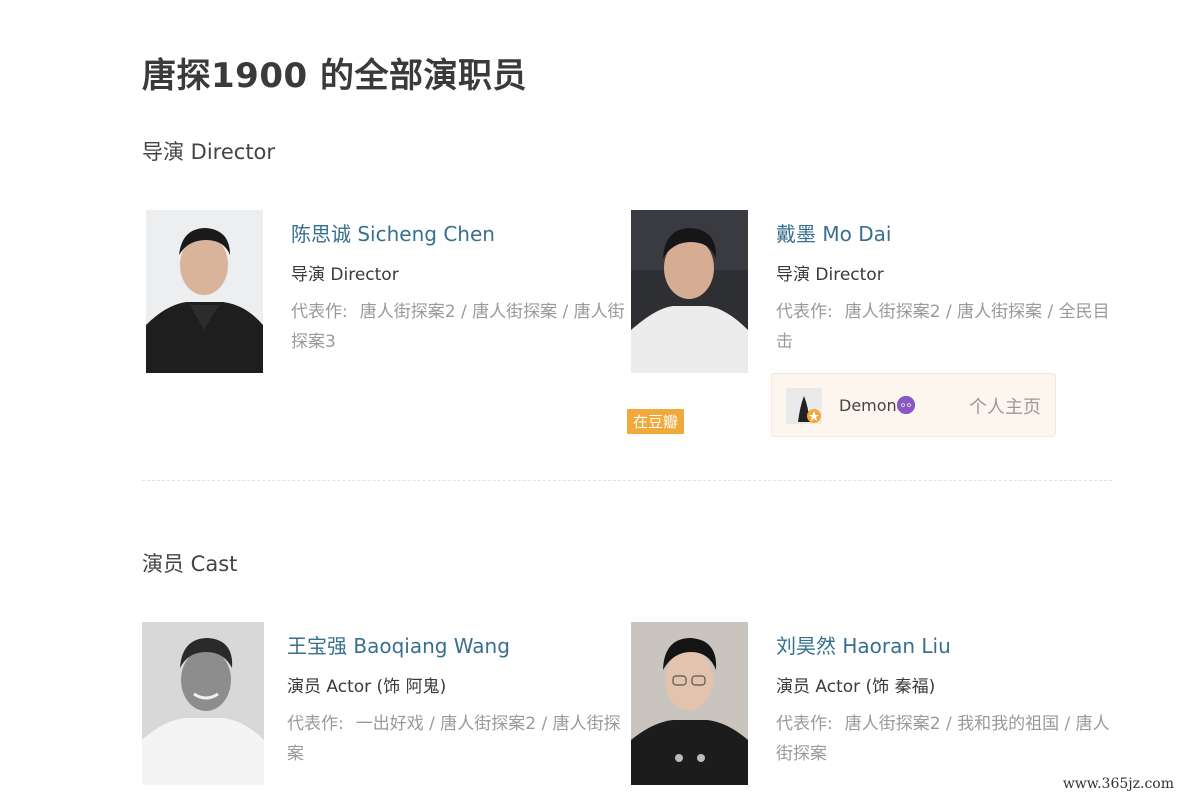  Describe the element at coordinates (1005, 406) in the screenshot. I see `homepage-link: 个人主页` at that location.